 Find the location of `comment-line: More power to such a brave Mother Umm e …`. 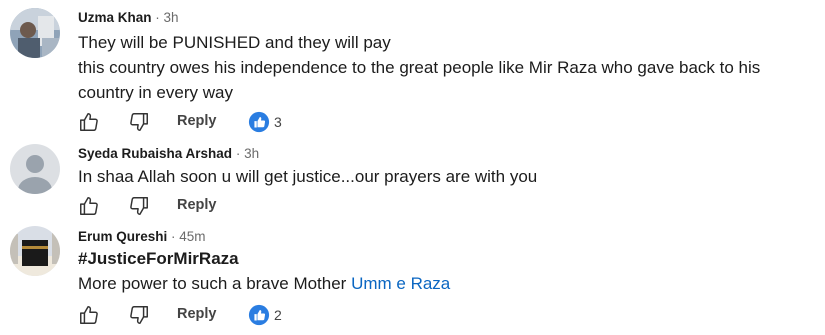

comment-line: More power to such a brave Mother Umm e … is located at coordinates (445, 283).